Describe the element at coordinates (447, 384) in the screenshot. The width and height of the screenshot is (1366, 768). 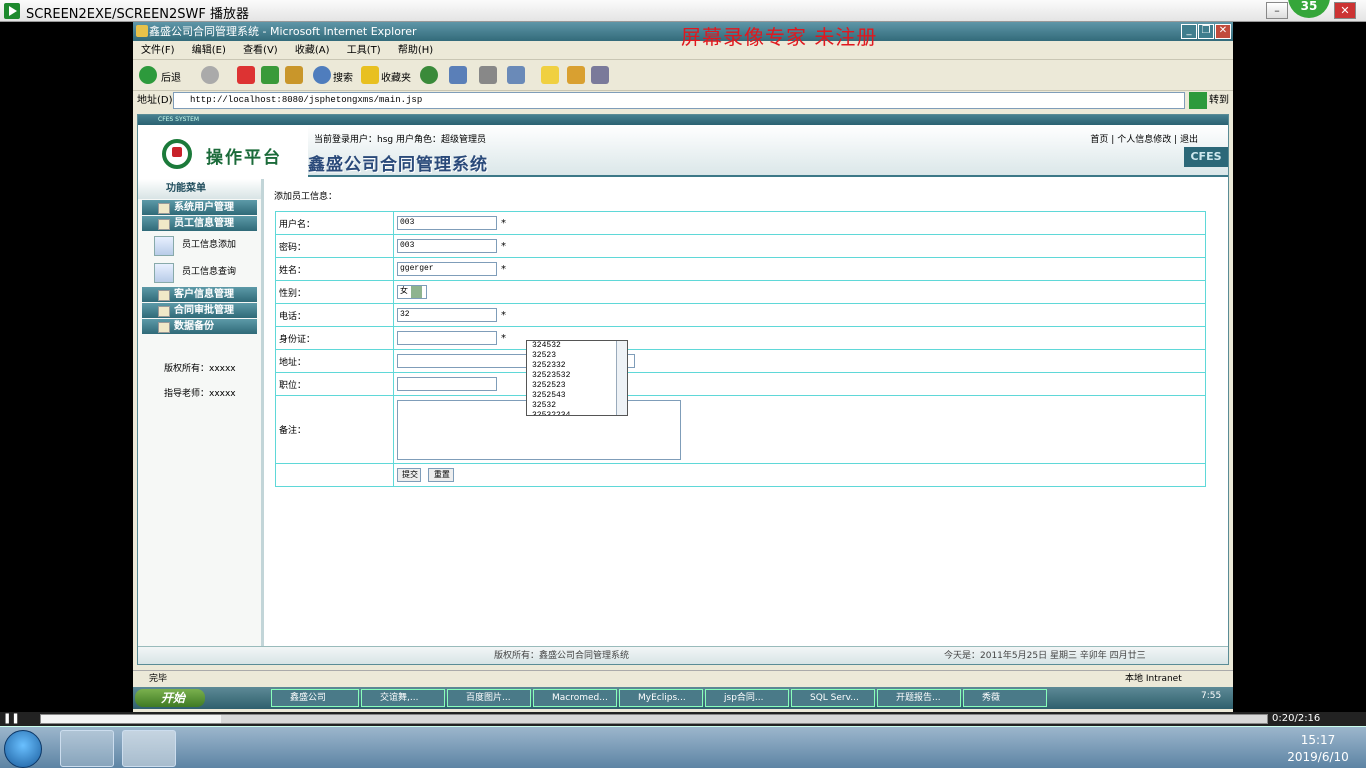
I see `position-input` at that location.